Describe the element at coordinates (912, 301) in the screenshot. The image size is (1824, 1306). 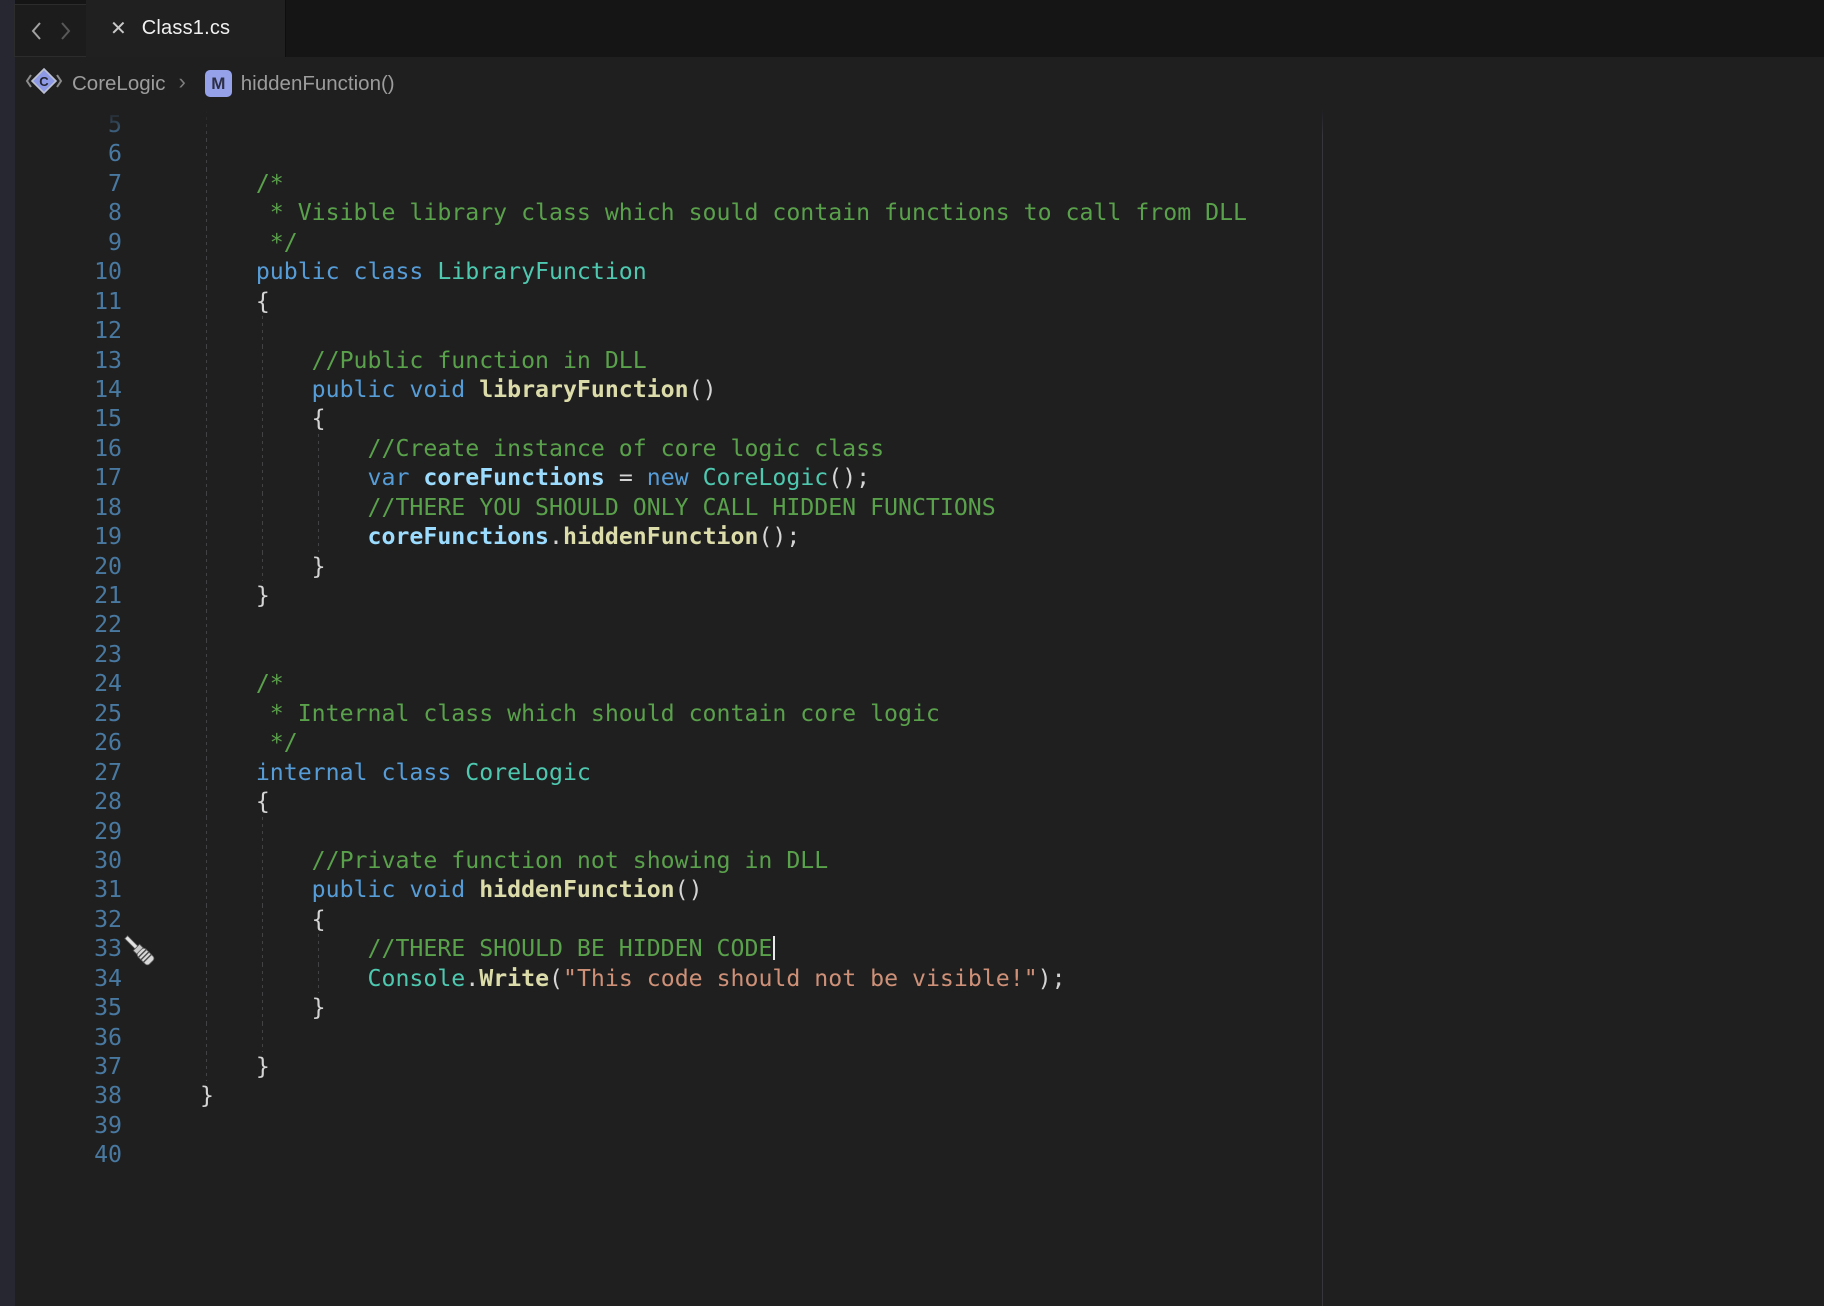
I see `code-line-11: 11 {` at that location.